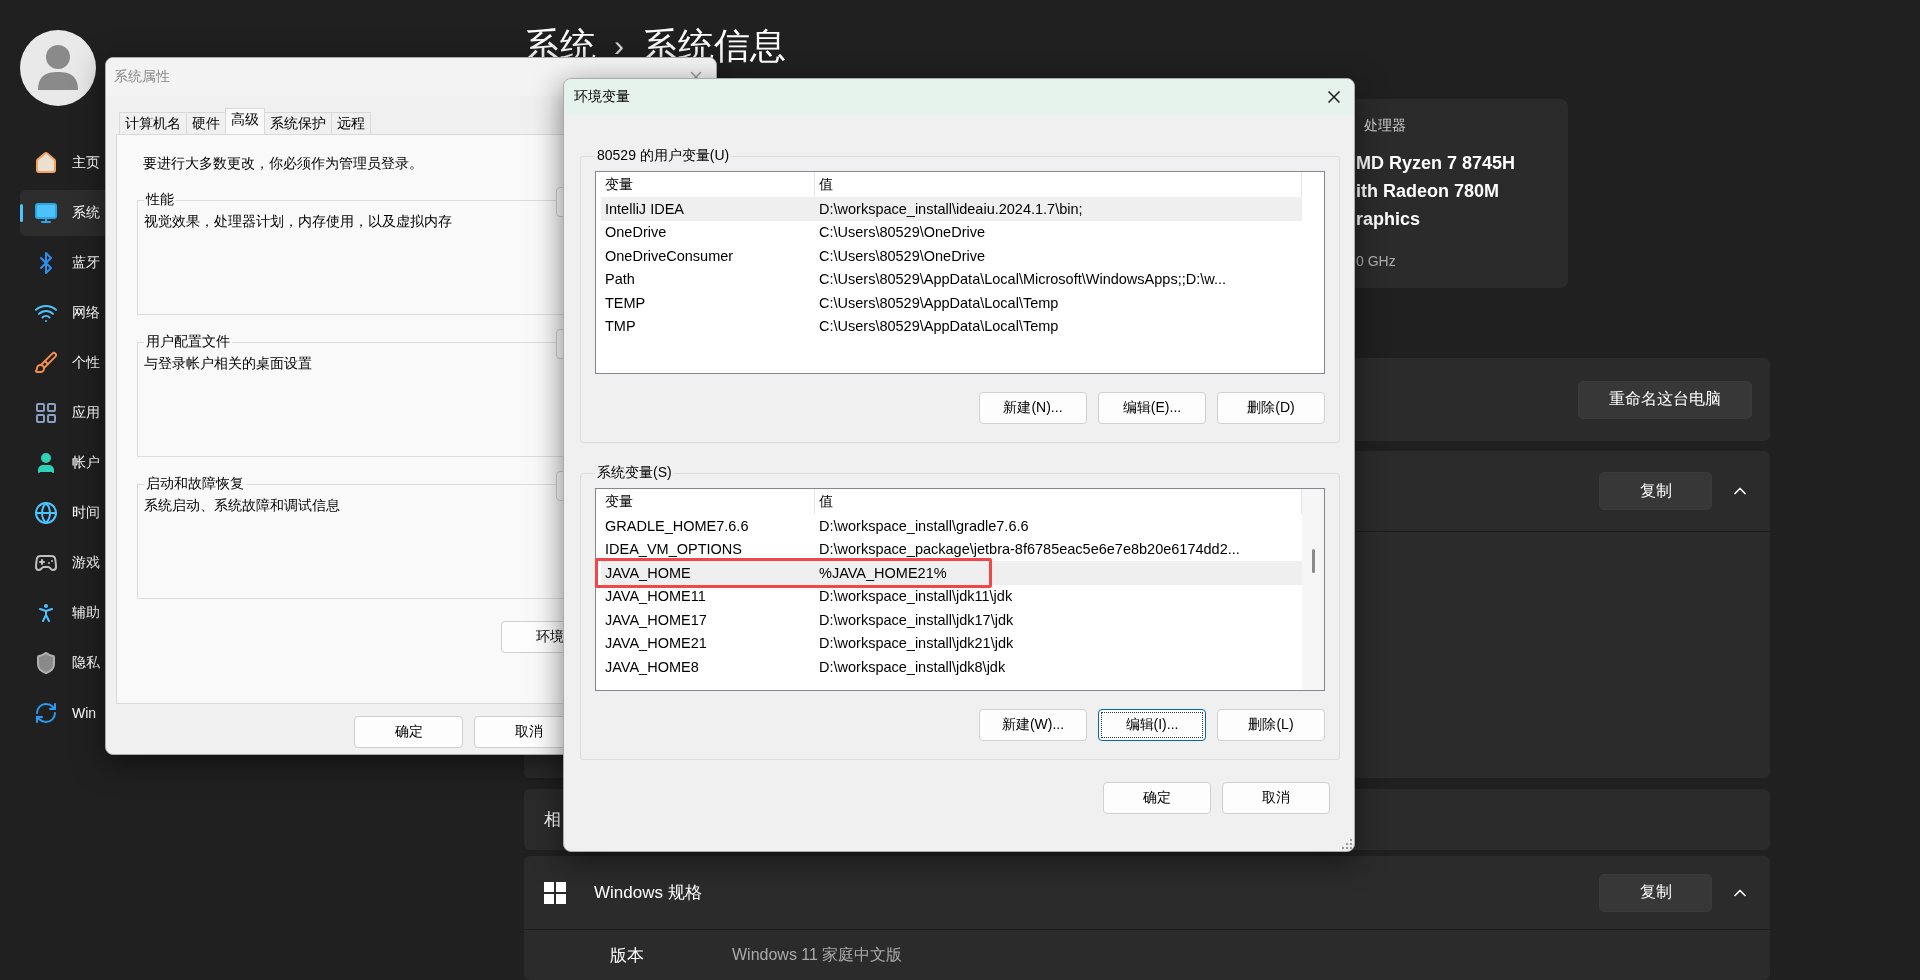  Describe the element at coordinates (1436, 163) in the screenshot. I see `processor-name: MD Ryzen 7 8745H` at that location.